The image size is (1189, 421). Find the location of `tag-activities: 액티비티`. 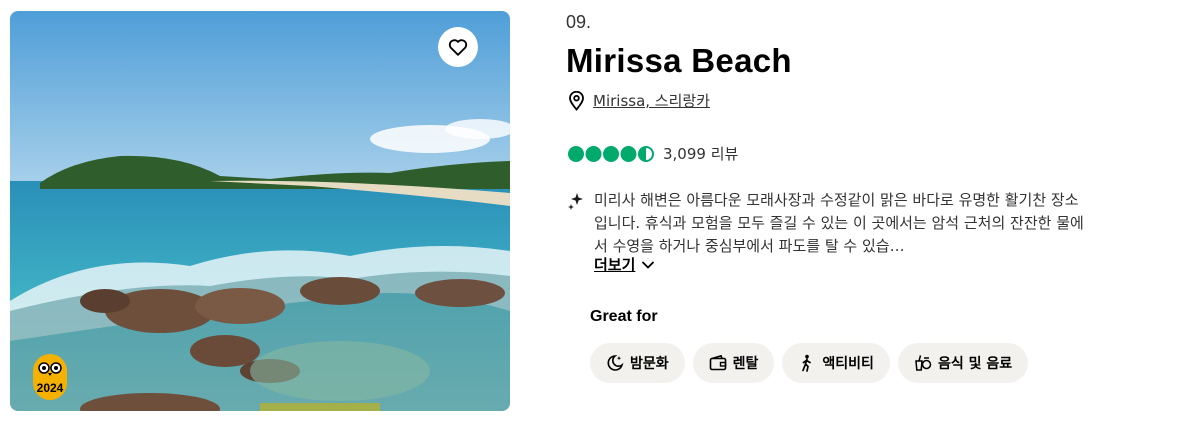

tag-activities: 액티비티 is located at coordinates (836, 363).